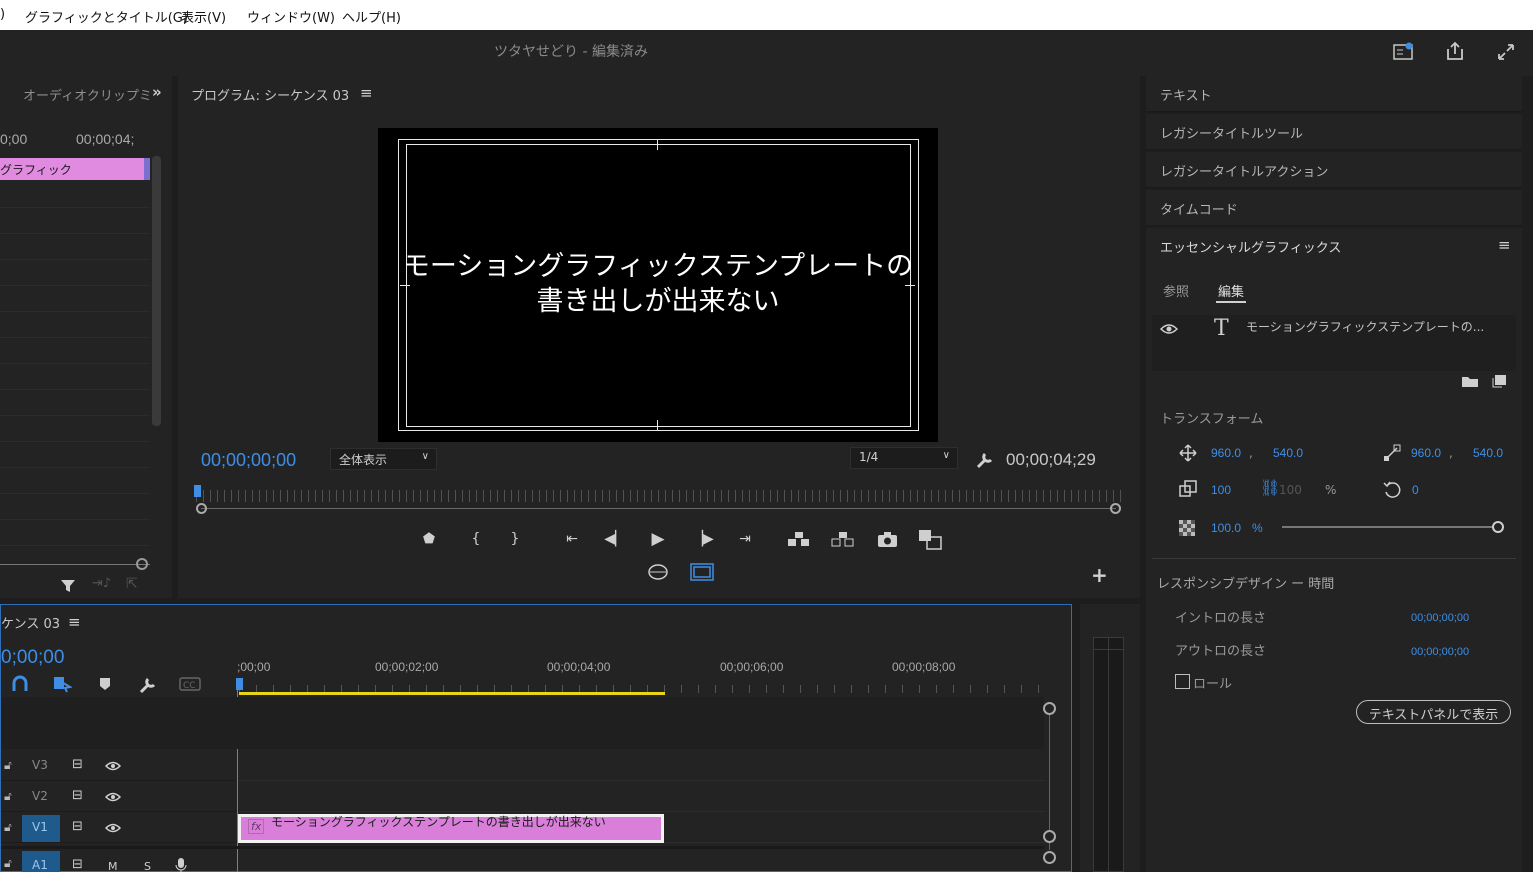 Image resolution: width=1533 pixels, height=872 pixels. Describe the element at coordinates (41, 861) in the screenshot. I see `source-patch-a1: A1` at that location.